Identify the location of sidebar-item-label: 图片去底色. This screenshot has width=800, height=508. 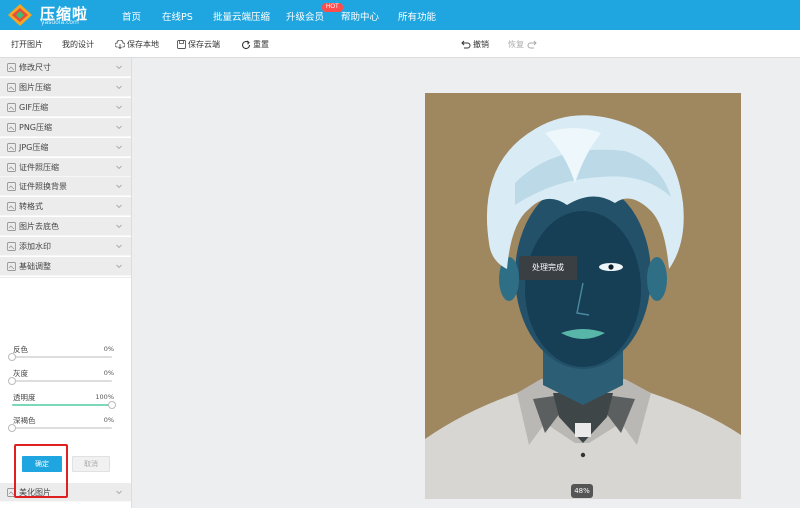
(39, 227).